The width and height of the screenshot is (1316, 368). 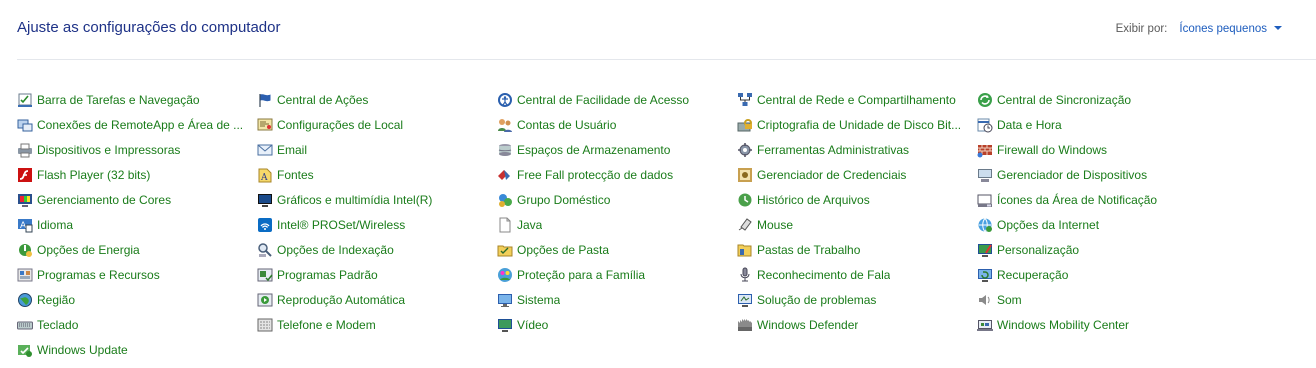 What do you see at coordinates (56, 300) in the screenshot?
I see `item-label: Região` at bounding box center [56, 300].